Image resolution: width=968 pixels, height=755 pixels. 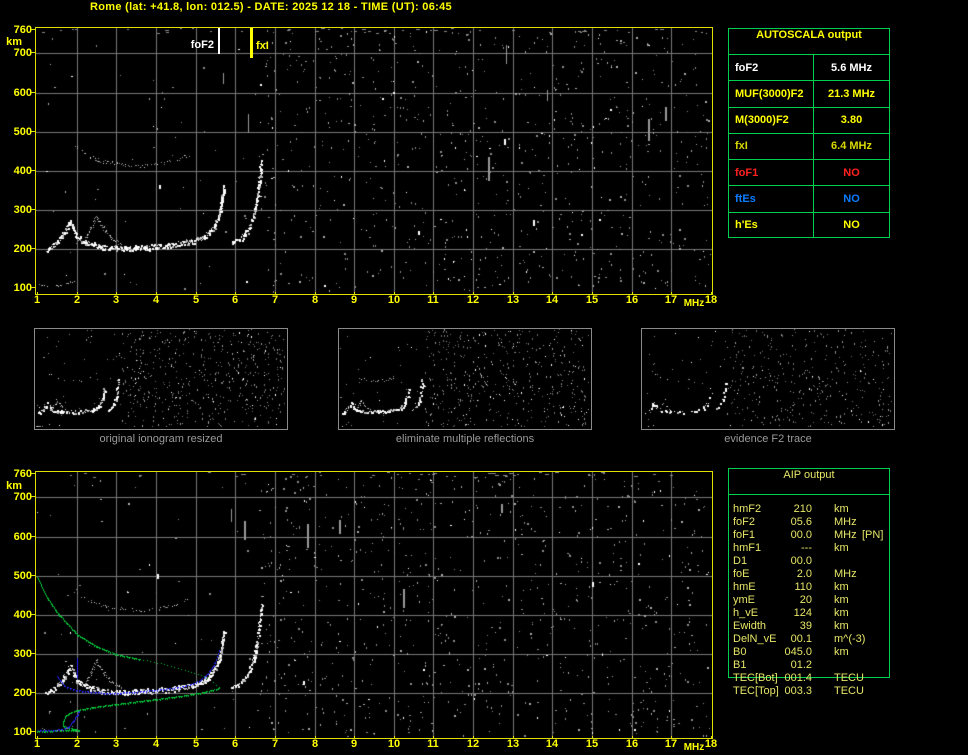 I want to click on aip-row-value: 210, so click(x=802, y=509).